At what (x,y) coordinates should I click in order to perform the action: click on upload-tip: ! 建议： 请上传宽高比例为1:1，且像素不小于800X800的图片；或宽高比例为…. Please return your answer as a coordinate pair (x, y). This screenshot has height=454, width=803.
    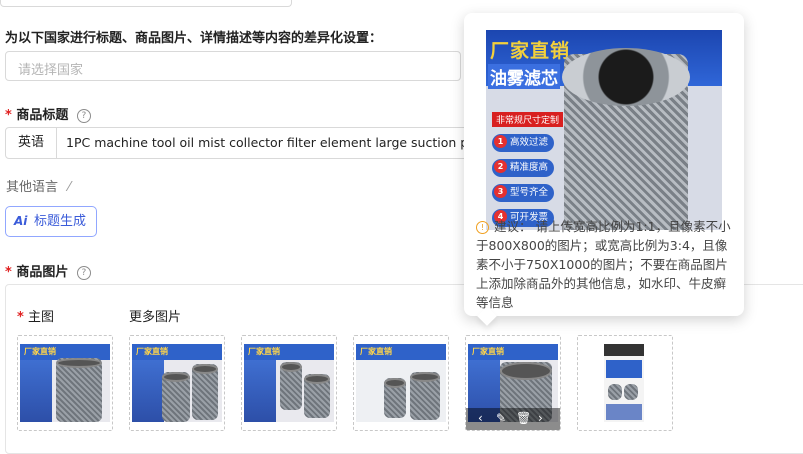
    Looking at the image, I should click on (603, 264).